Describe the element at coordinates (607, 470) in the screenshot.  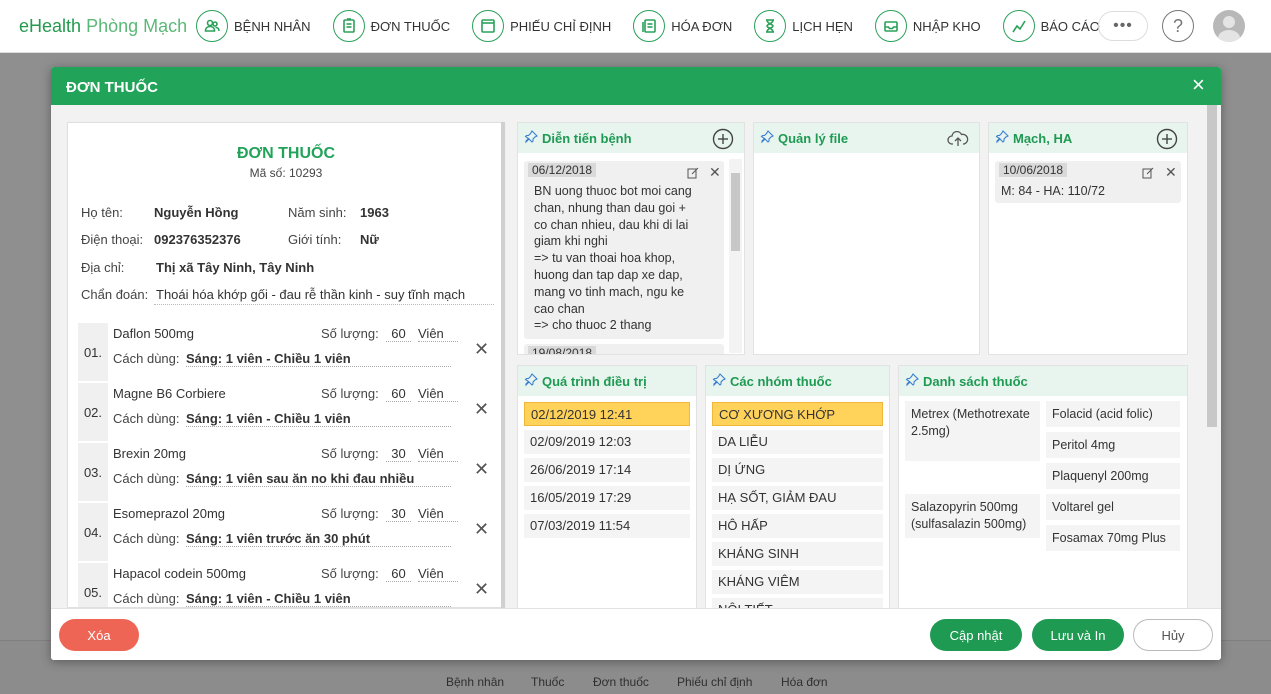
I see `treatment-item: 26/06/2019 17:14` at that location.